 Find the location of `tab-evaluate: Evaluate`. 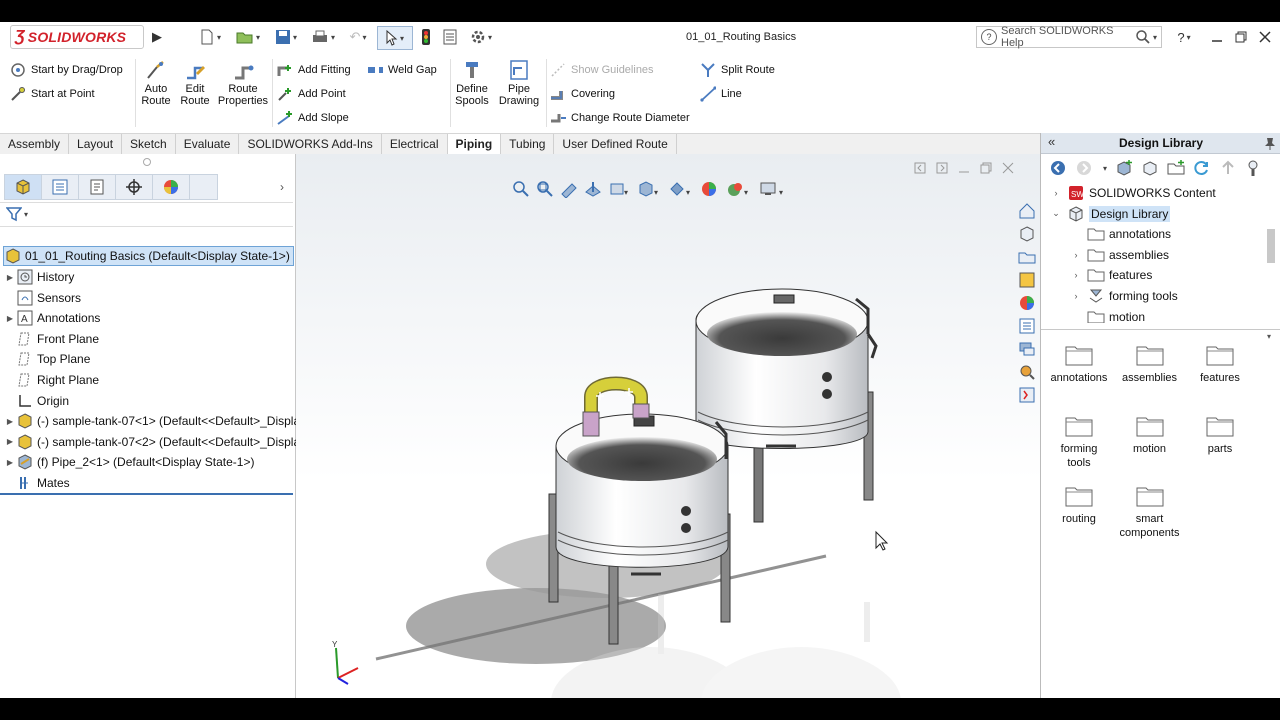

tab-evaluate: Evaluate is located at coordinates (208, 144).